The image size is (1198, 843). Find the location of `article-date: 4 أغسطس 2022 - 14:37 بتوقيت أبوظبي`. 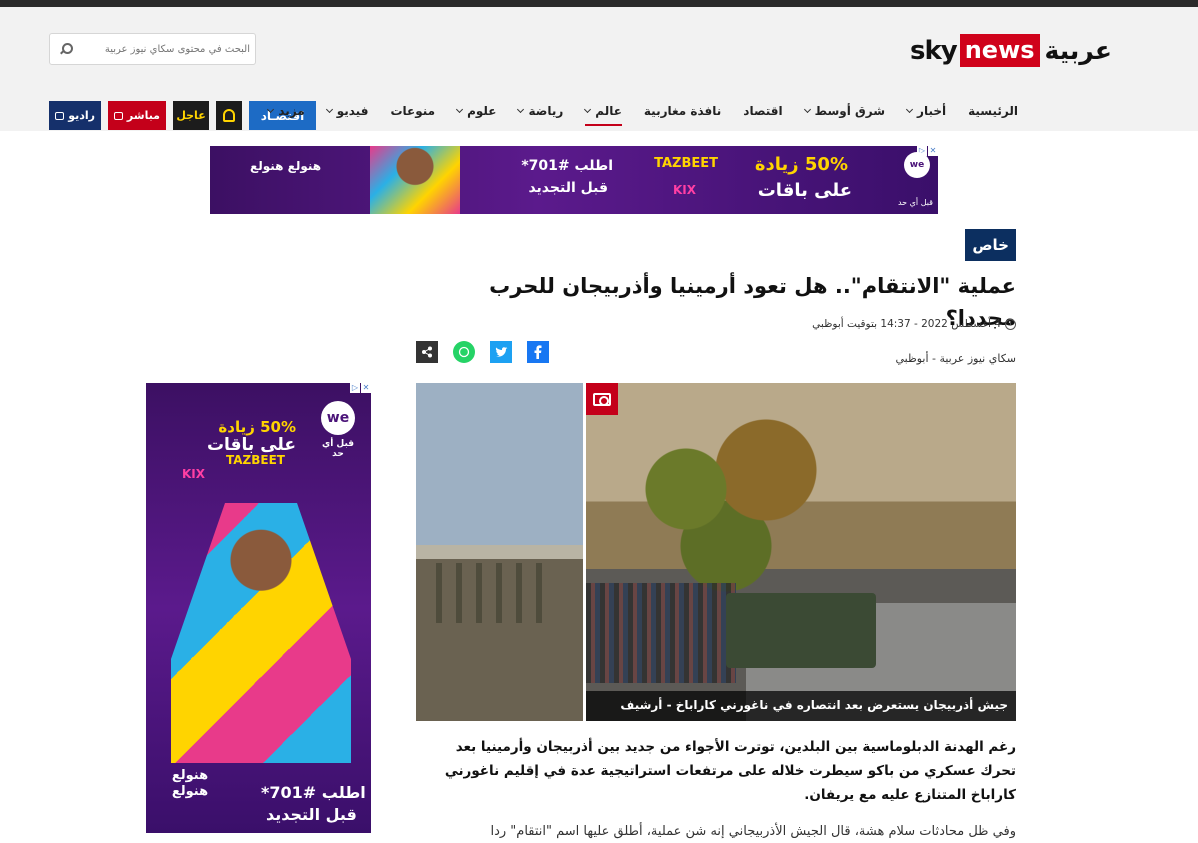

article-date: 4 أغسطس 2022 - 14:37 بتوقيت أبوظبي is located at coordinates (914, 324).